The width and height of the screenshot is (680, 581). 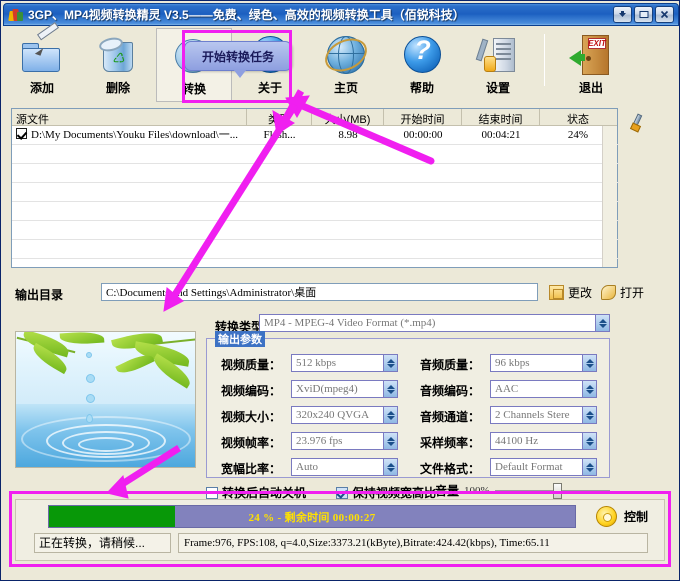 I want to click on select-sample-rate: 44100 Hz, so click(x=543, y=441).